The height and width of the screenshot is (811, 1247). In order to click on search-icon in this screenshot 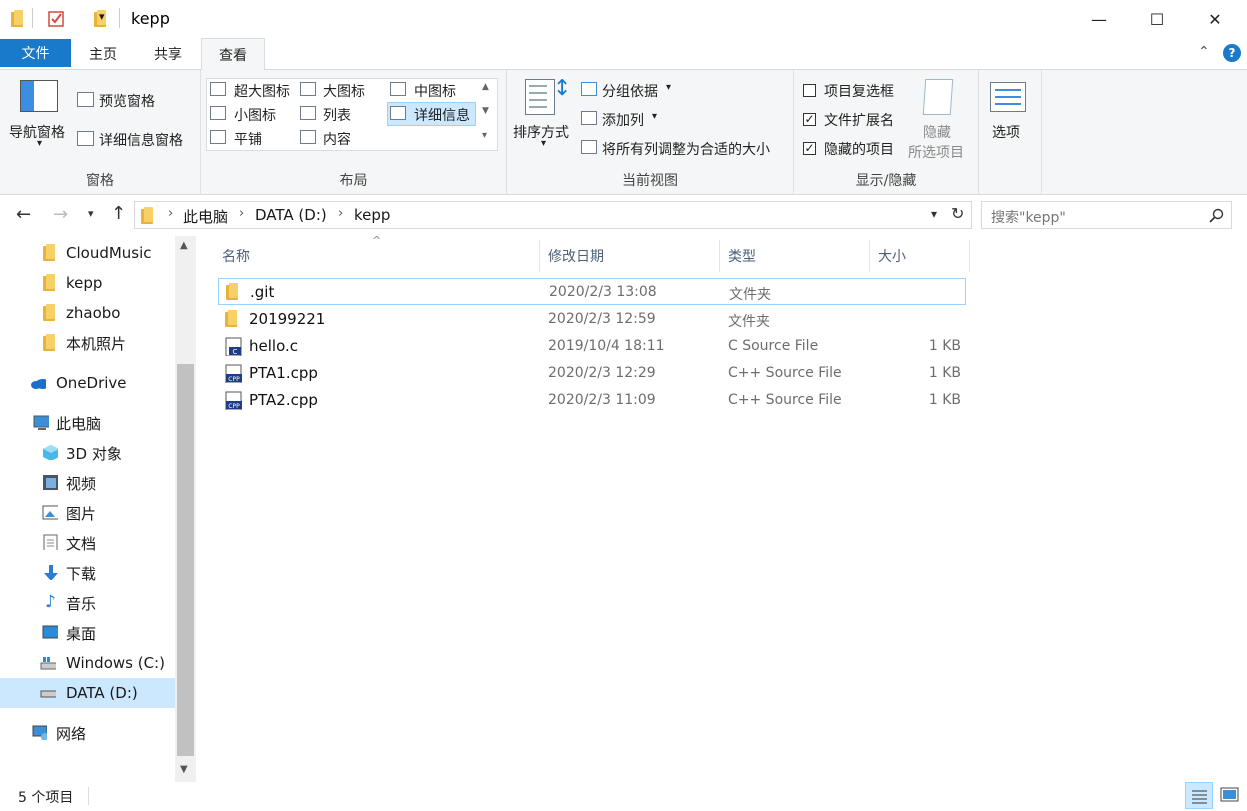, I will do `click(1216, 215)`.